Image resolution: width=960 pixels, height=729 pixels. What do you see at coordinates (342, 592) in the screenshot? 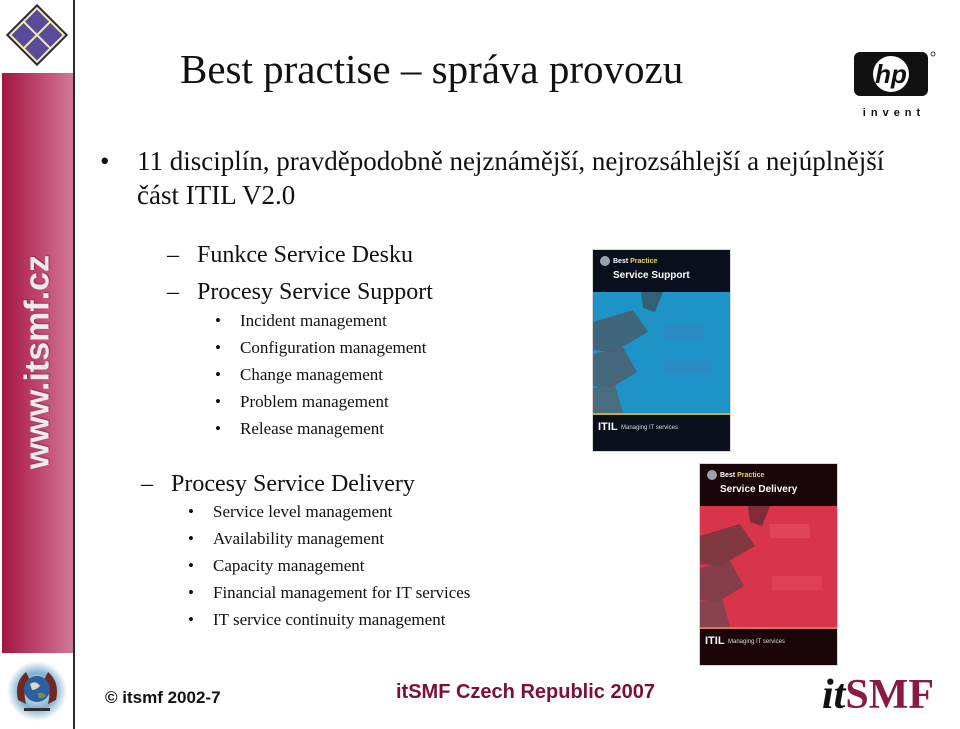
I see `list-item-text: Financial management for IT services` at bounding box center [342, 592].